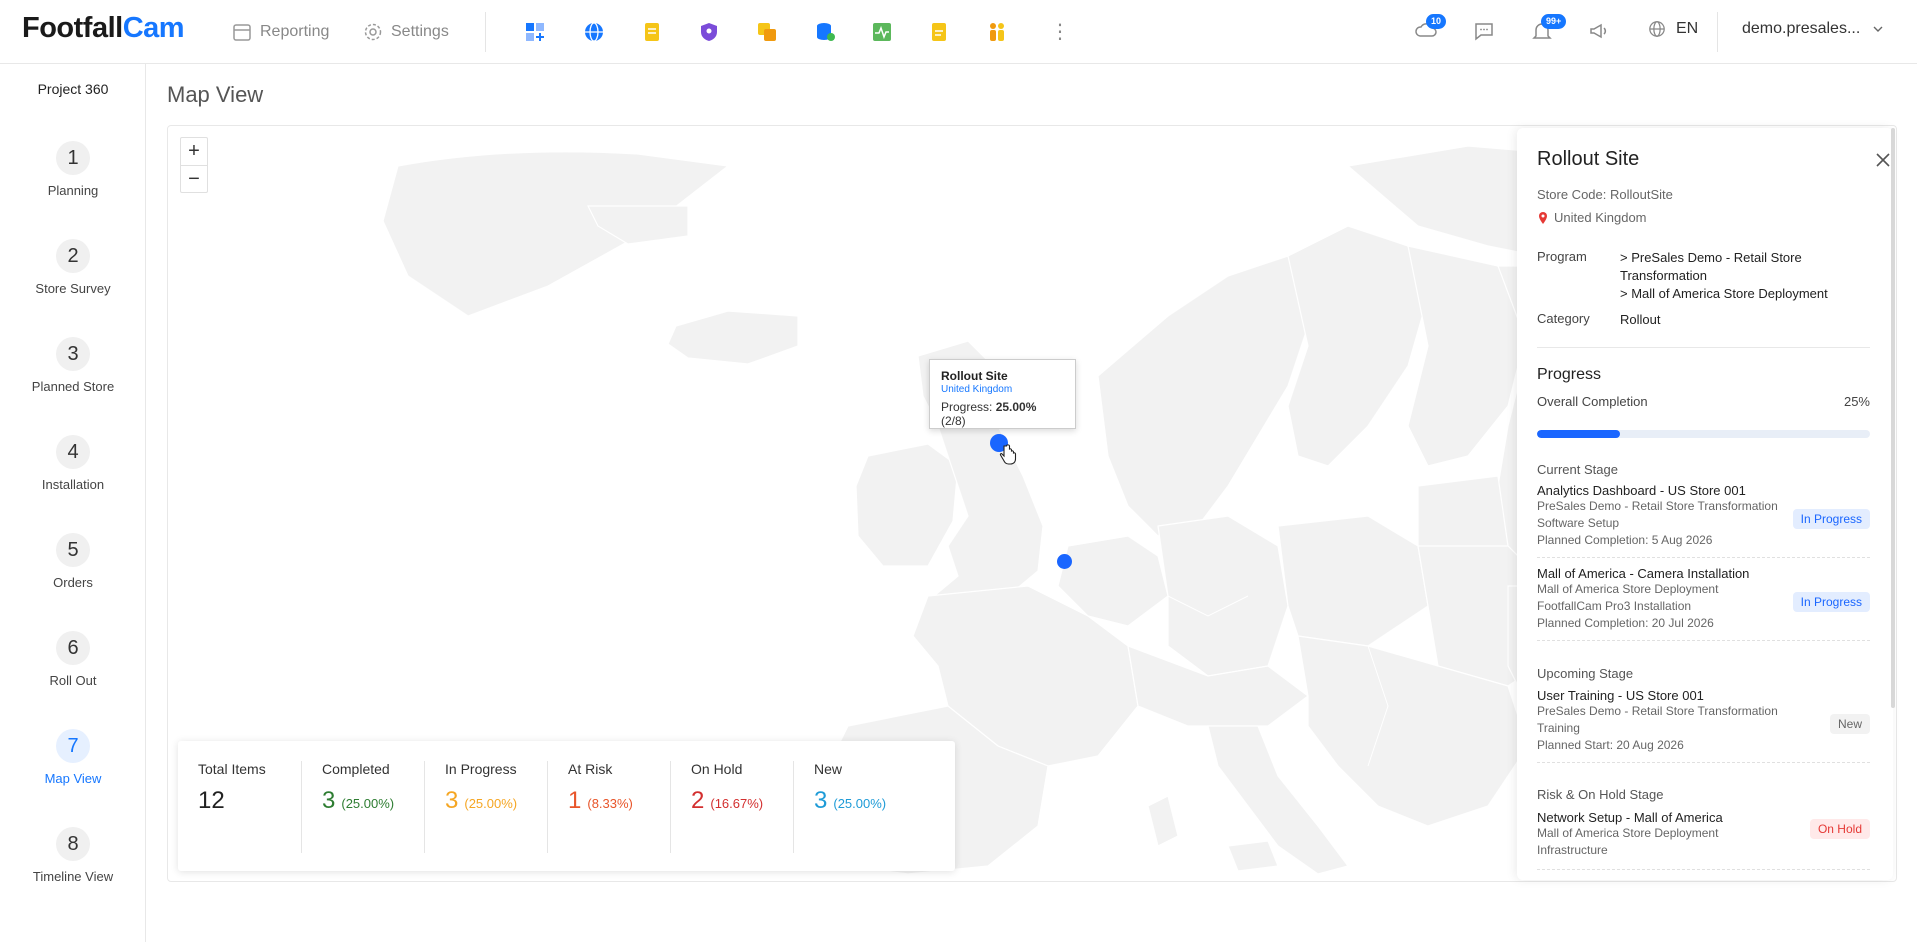  Describe the element at coordinates (211, 800) in the screenshot. I see `stat-value: 12` at that location.